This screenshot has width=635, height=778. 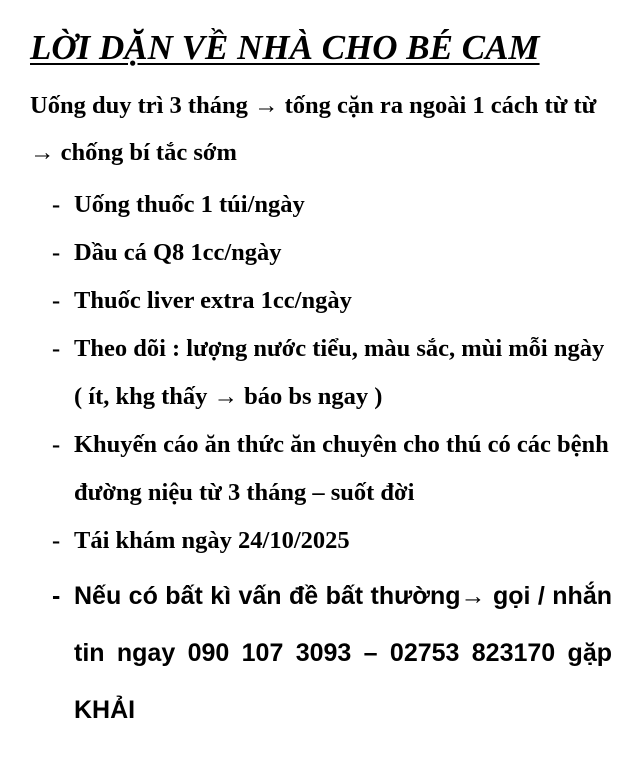 I want to click on list-item-liver-extra: - Thuốc liver extra 1cc/ngày, so click(x=332, y=301).